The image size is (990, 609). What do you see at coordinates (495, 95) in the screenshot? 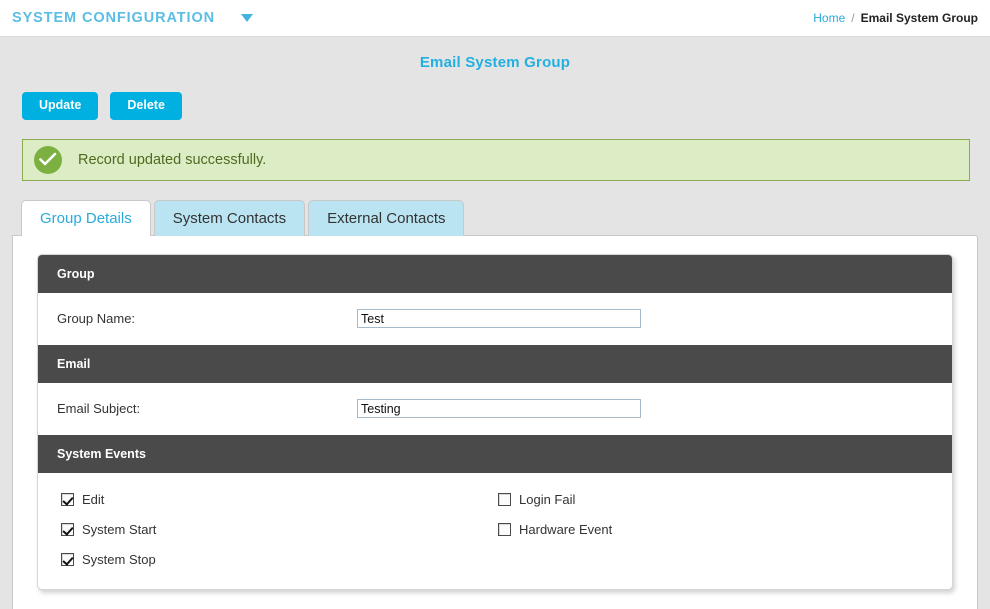
I see `action-toolbar: Update Delete` at bounding box center [495, 95].